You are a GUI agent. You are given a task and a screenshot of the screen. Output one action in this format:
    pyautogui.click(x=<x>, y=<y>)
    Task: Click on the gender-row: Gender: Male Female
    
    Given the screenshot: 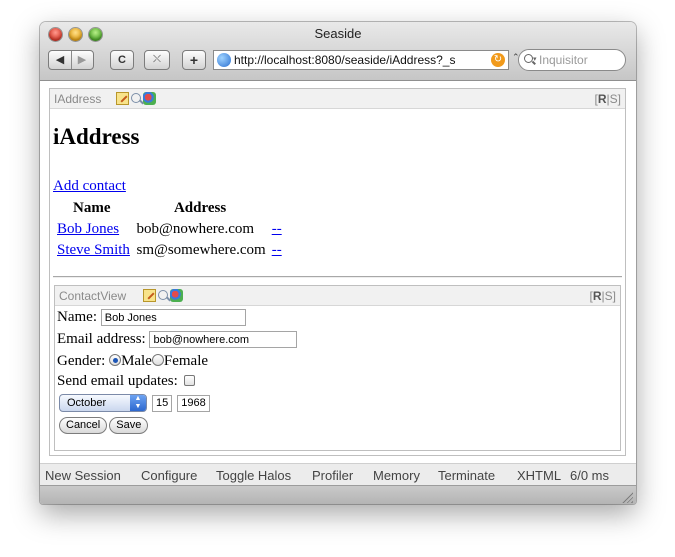 What is the action you would take?
    pyautogui.click(x=132, y=361)
    